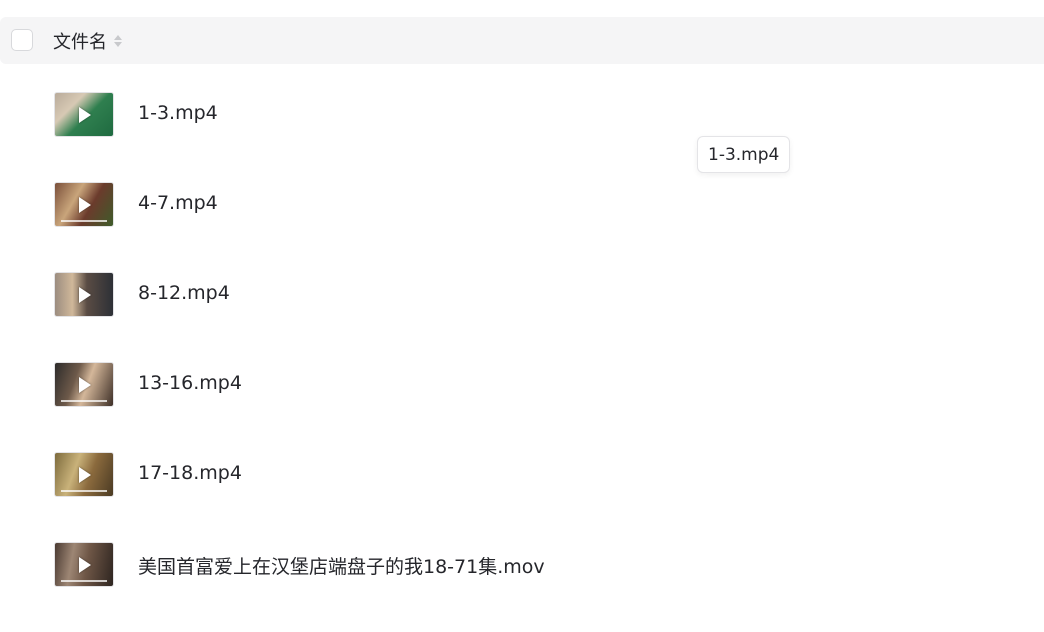  I want to click on file-name: 美国首富爱上在汉堡店端盘子的我18-71集.mov, so click(341, 565).